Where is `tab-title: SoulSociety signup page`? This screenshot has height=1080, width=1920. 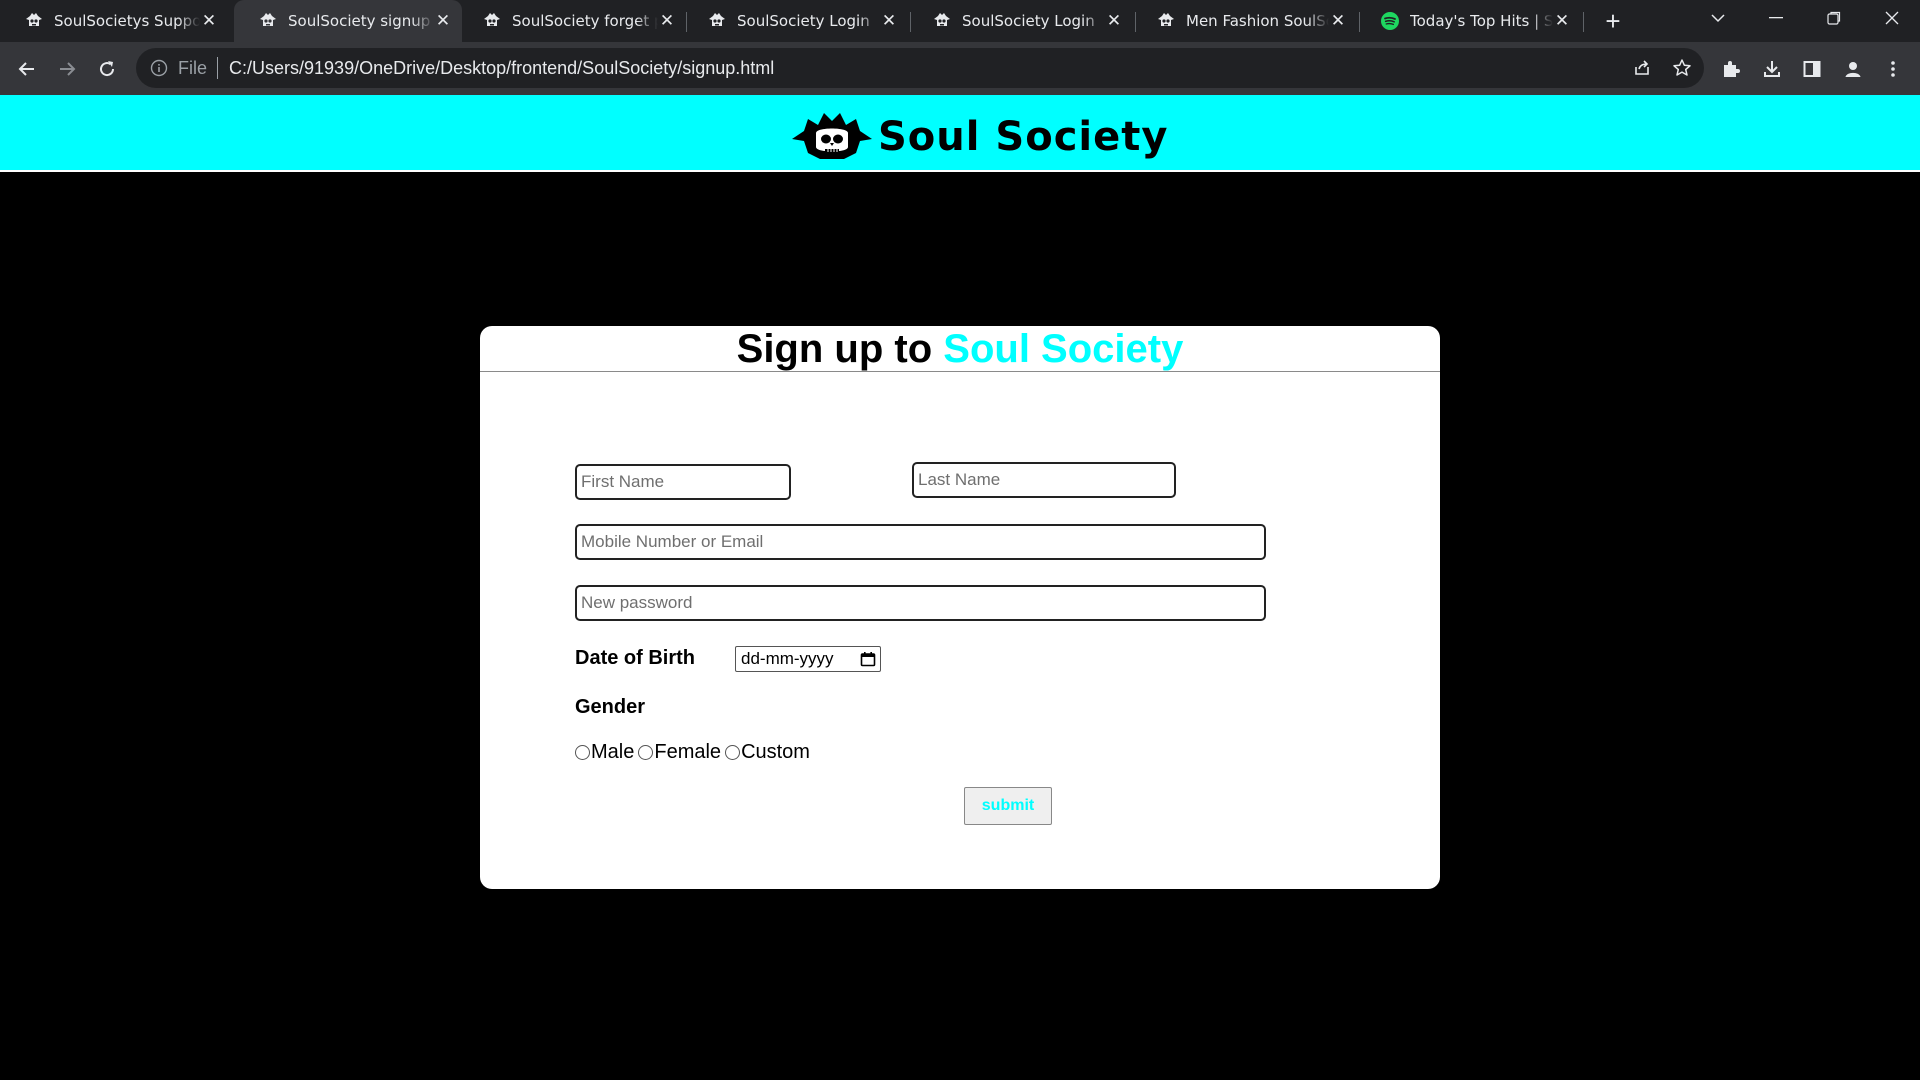 tab-title: SoulSociety signup page is located at coordinates (361, 21).